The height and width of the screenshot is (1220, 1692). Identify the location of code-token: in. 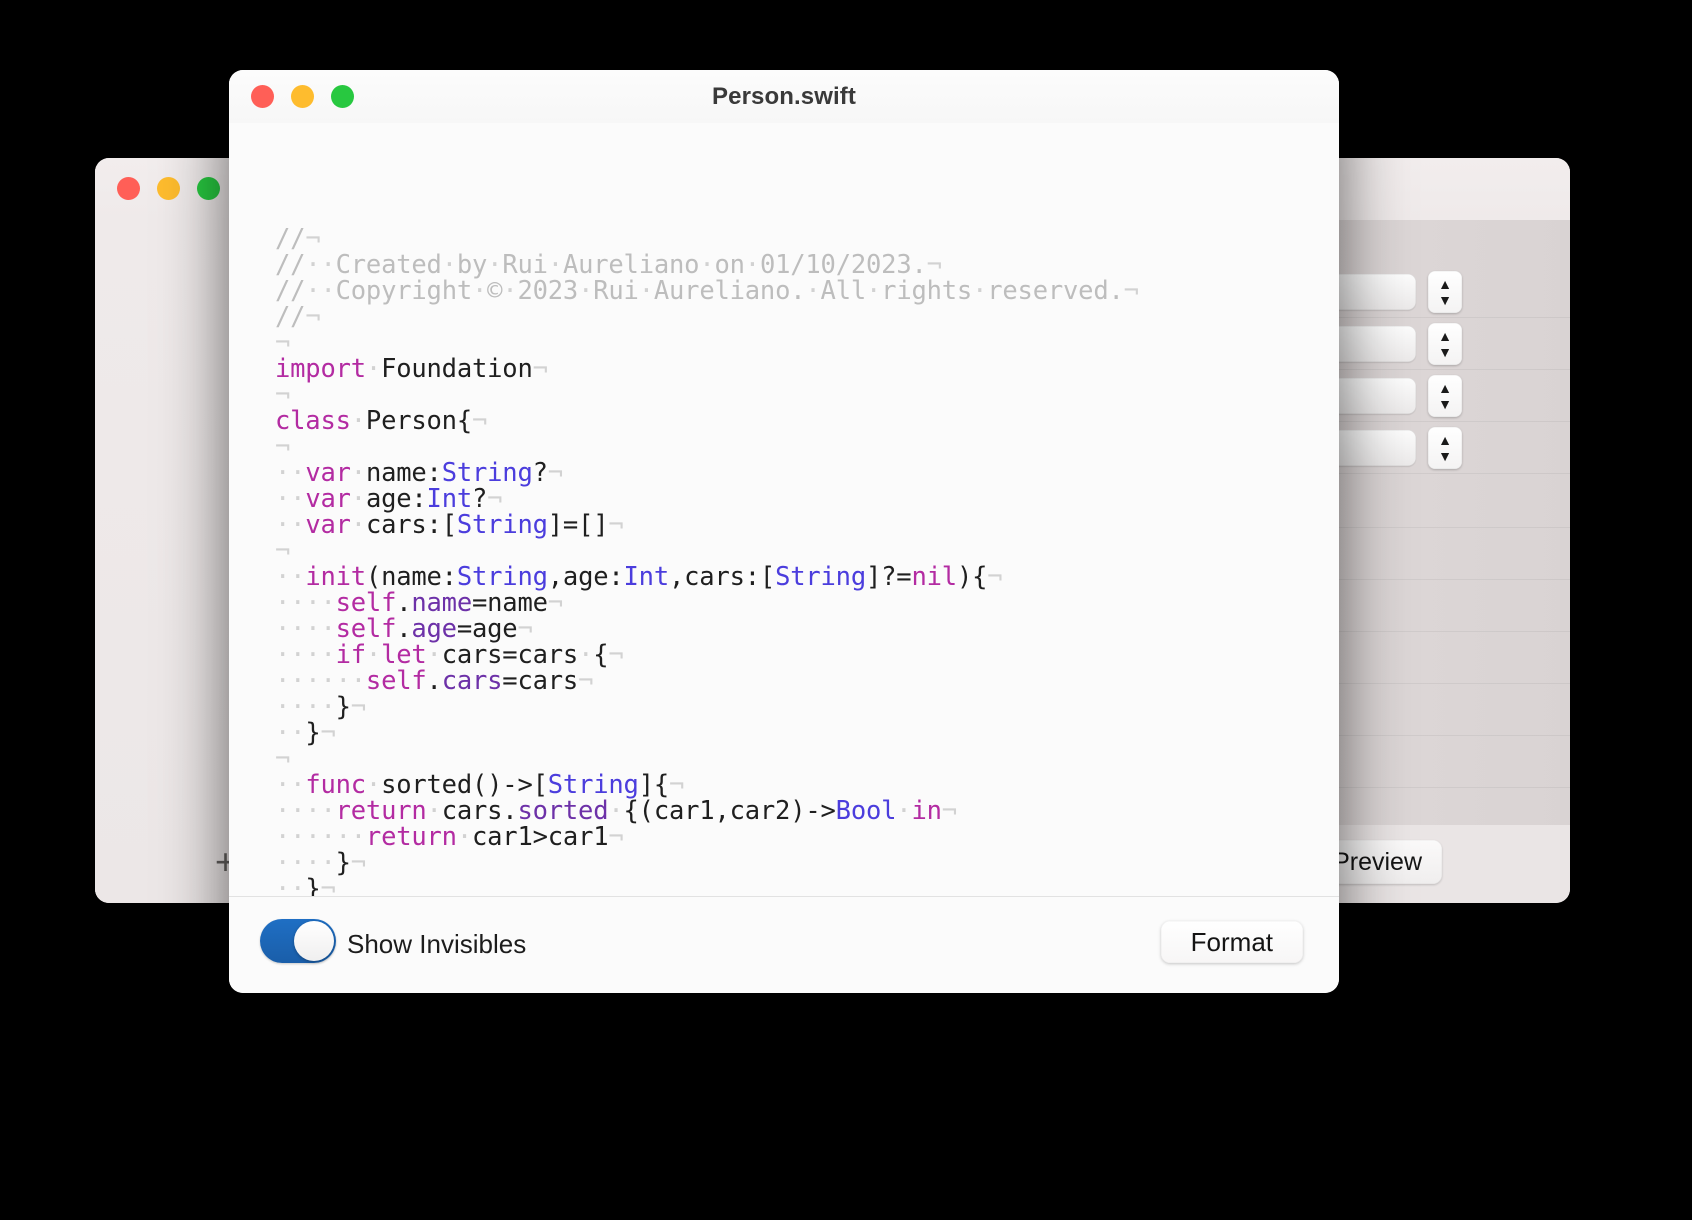
(926, 811).